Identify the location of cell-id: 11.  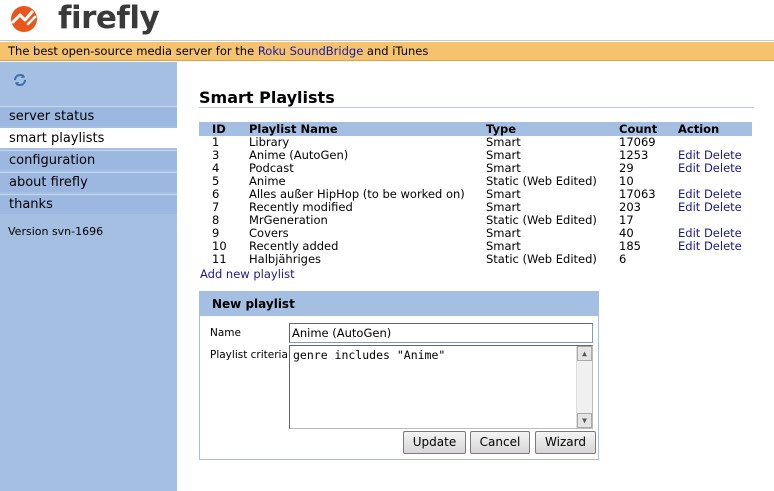
(219, 259).